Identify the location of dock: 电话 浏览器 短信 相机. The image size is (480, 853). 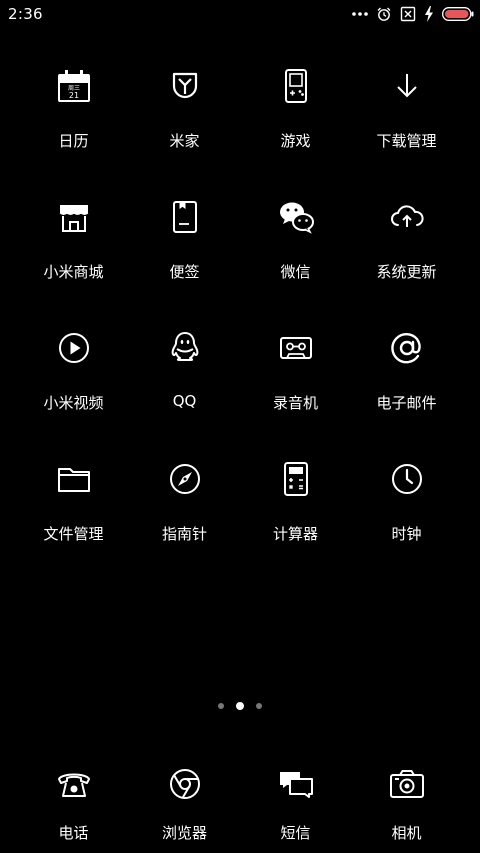
(240, 804).